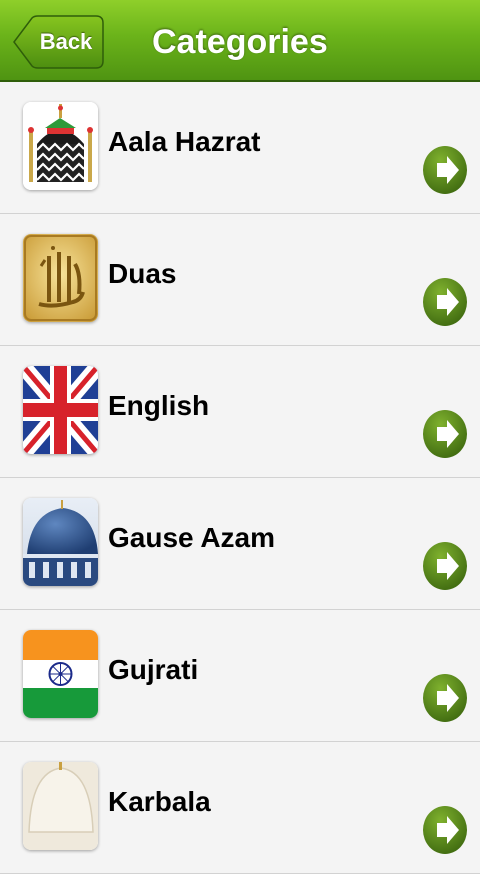 This screenshot has width=480, height=874. I want to click on list-item-label: Duas, so click(142, 273).